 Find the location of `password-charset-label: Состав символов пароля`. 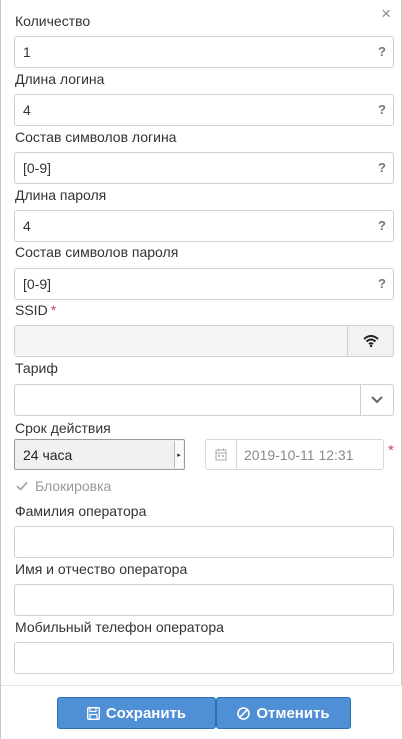

password-charset-label: Состав символов пароля is located at coordinates (97, 252).